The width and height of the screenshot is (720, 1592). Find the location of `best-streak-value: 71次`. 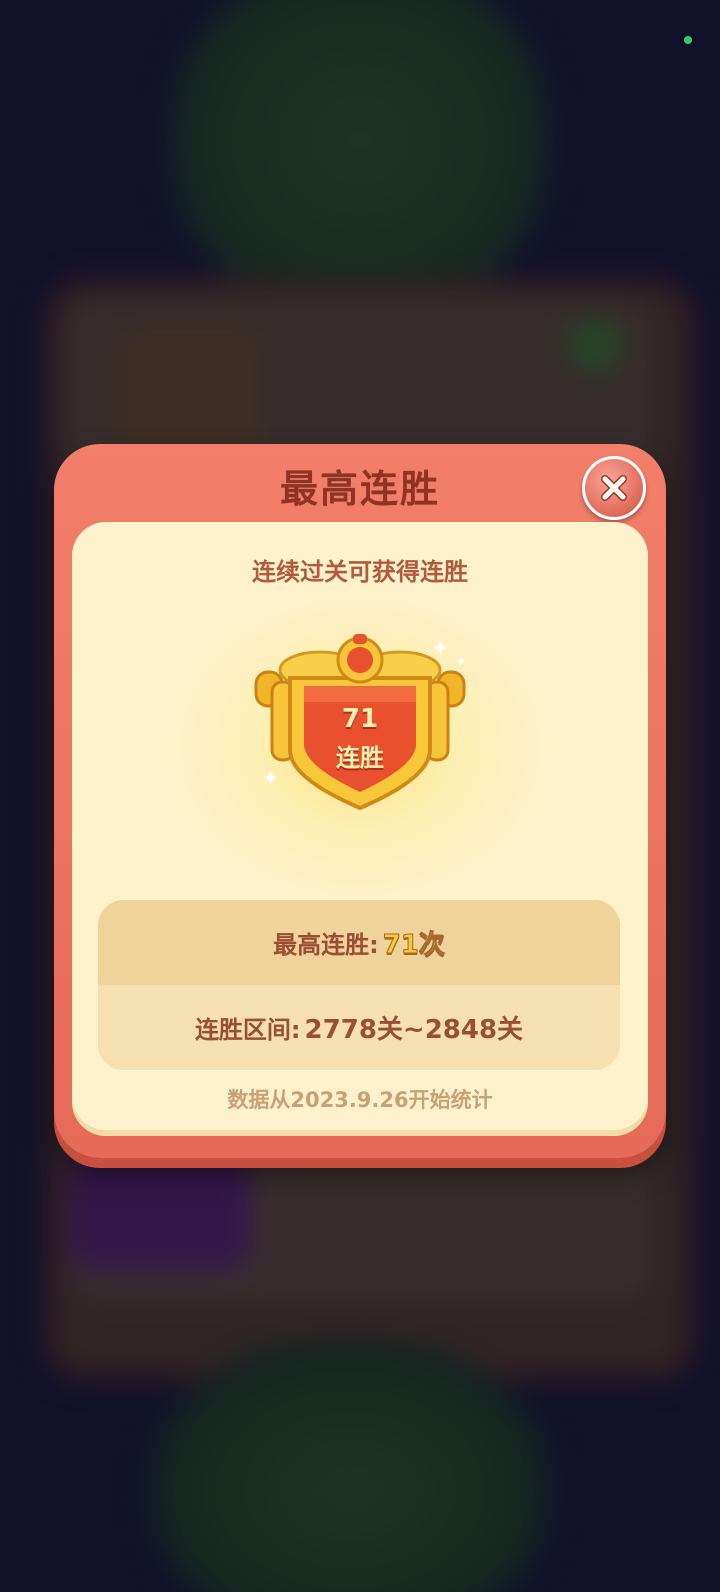

best-streak-value: 71次 is located at coordinates (413, 945).